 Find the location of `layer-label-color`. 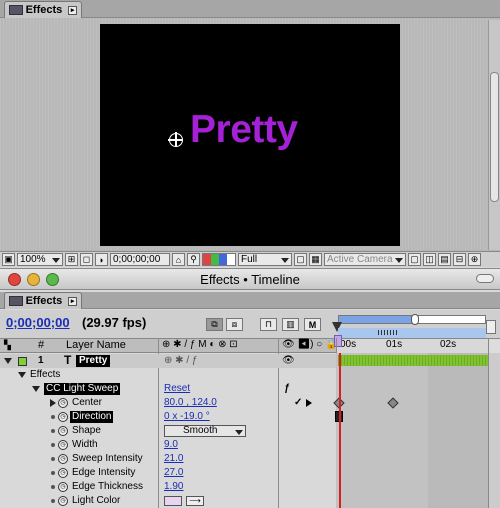

layer-label-color is located at coordinates (22, 361).